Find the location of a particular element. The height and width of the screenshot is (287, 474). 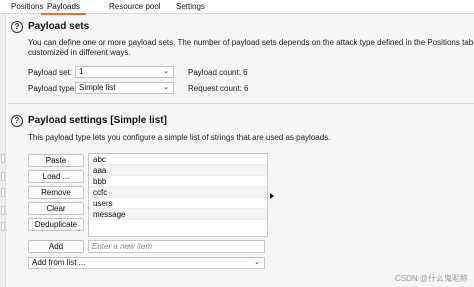

deduplicate-button: Deduplicate is located at coordinates (56, 224).